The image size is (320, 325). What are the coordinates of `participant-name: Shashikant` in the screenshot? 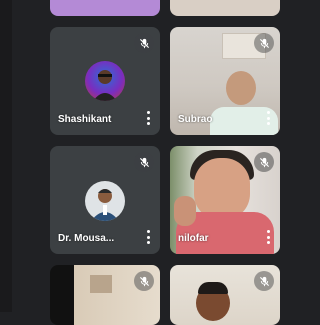 It's located at (85, 119).